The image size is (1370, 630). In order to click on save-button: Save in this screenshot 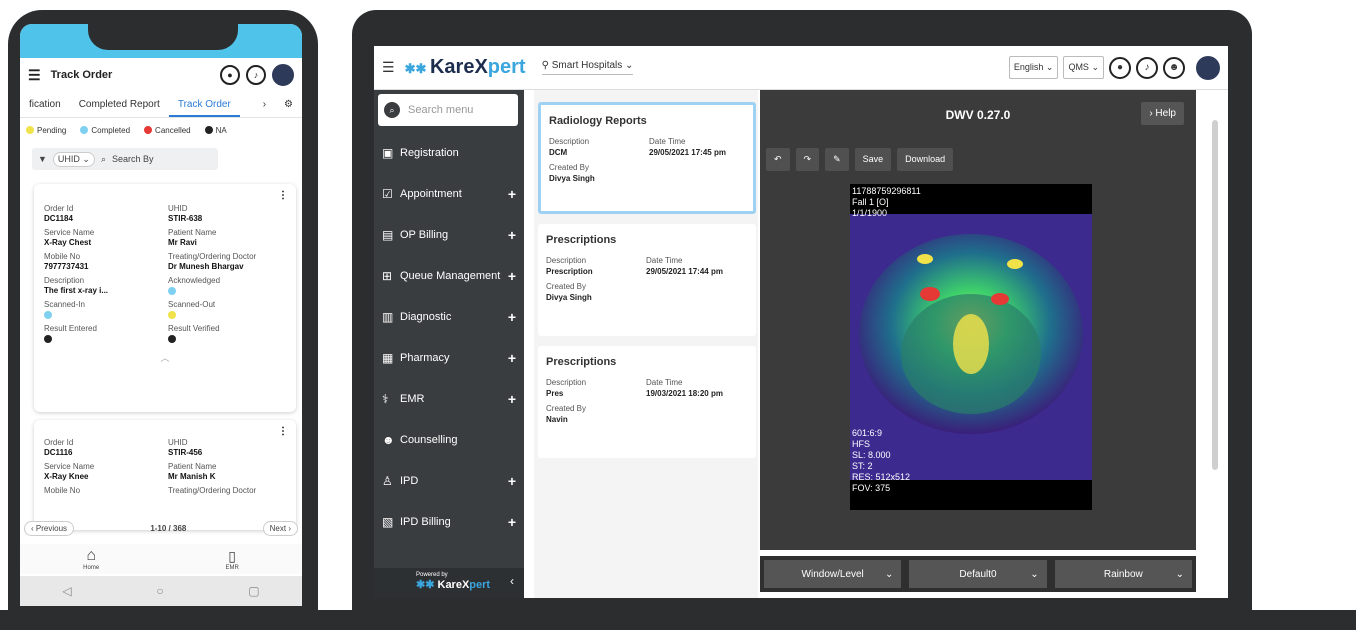, I will do `click(873, 159)`.